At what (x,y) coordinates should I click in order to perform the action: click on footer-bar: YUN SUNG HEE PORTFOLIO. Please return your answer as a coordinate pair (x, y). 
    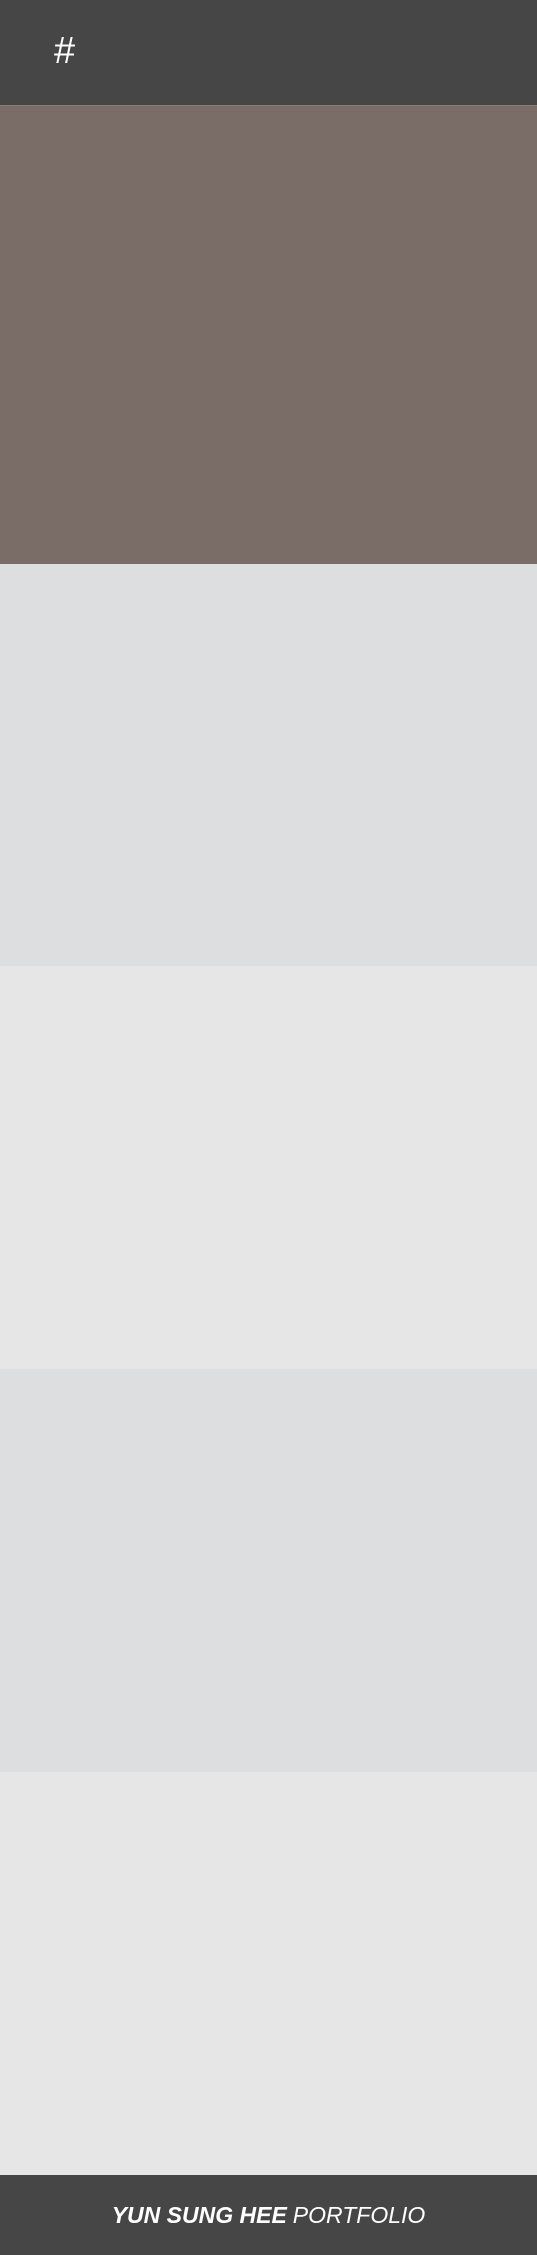
    Looking at the image, I should click on (268, 2215).